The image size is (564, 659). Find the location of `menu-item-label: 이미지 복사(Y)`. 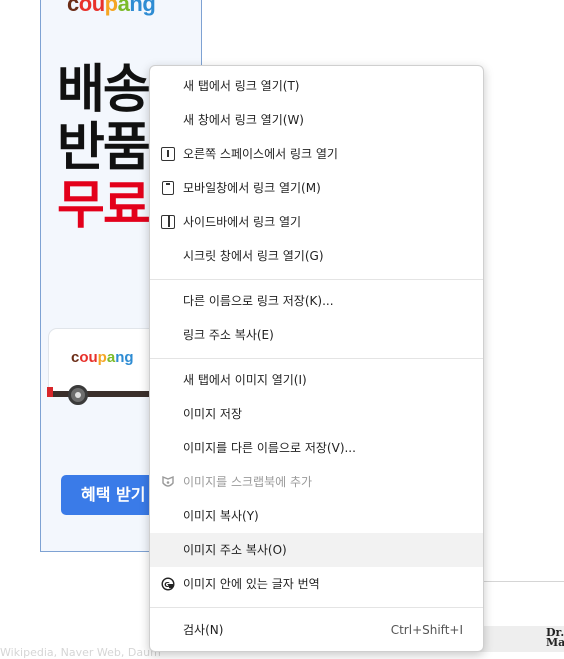

menu-item-label: 이미지 복사(Y) is located at coordinates (221, 516).